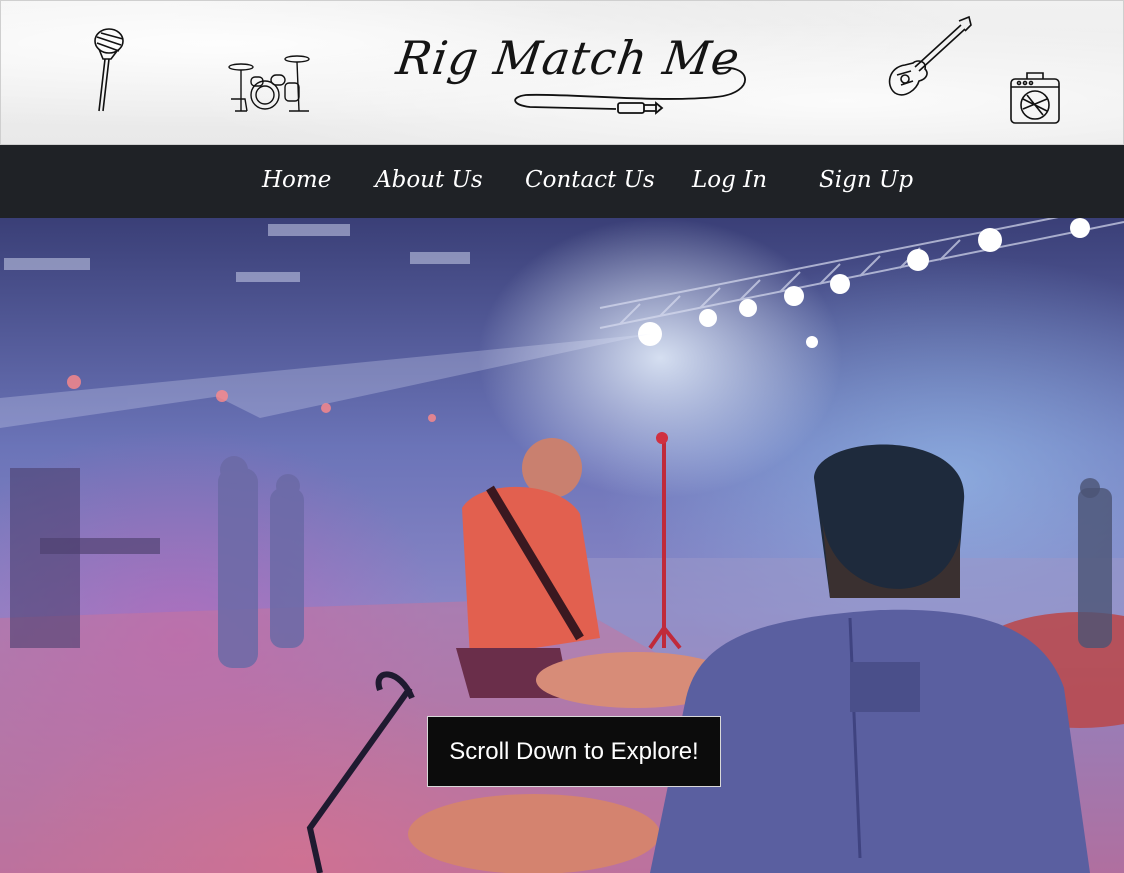 The image size is (1124, 873). What do you see at coordinates (930, 55) in the screenshot?
I see `guitar-icon` at bounding box center [930, 55].